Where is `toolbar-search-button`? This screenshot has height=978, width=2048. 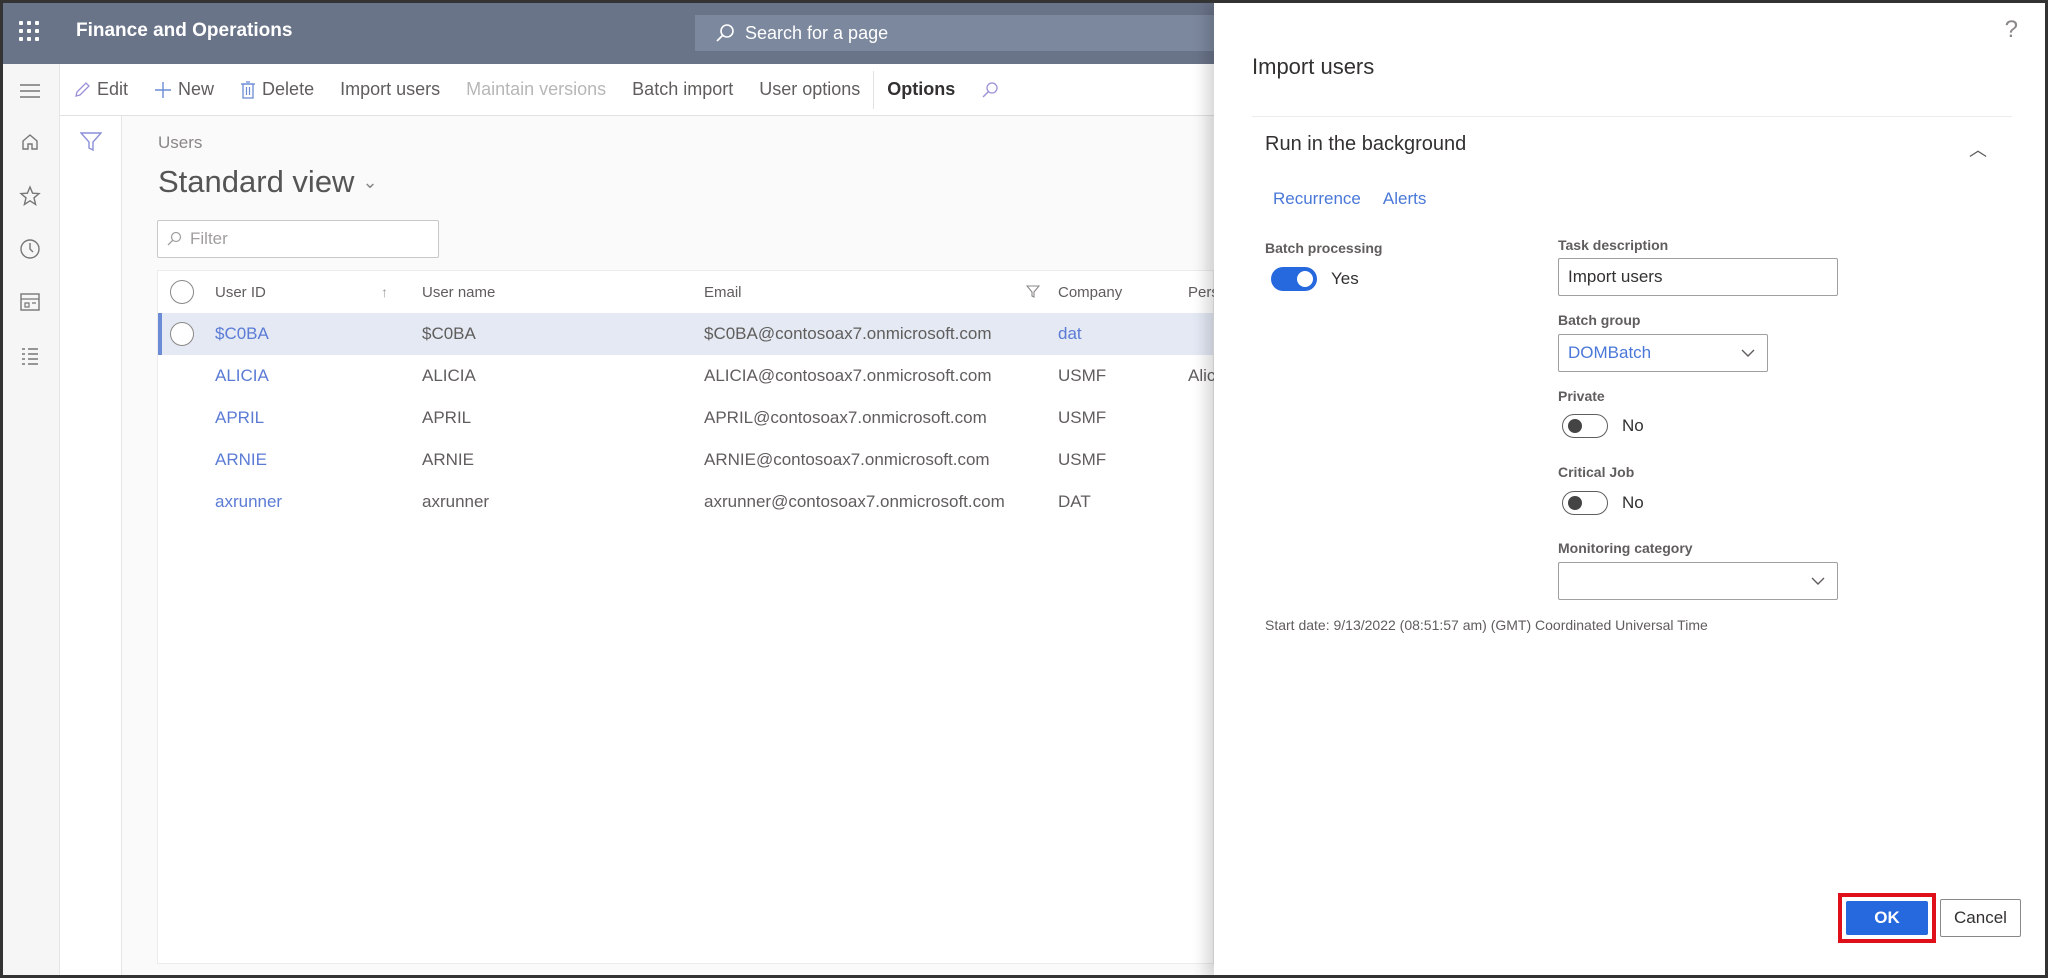 toolbar-search-button is located at coordinates (993, 89).